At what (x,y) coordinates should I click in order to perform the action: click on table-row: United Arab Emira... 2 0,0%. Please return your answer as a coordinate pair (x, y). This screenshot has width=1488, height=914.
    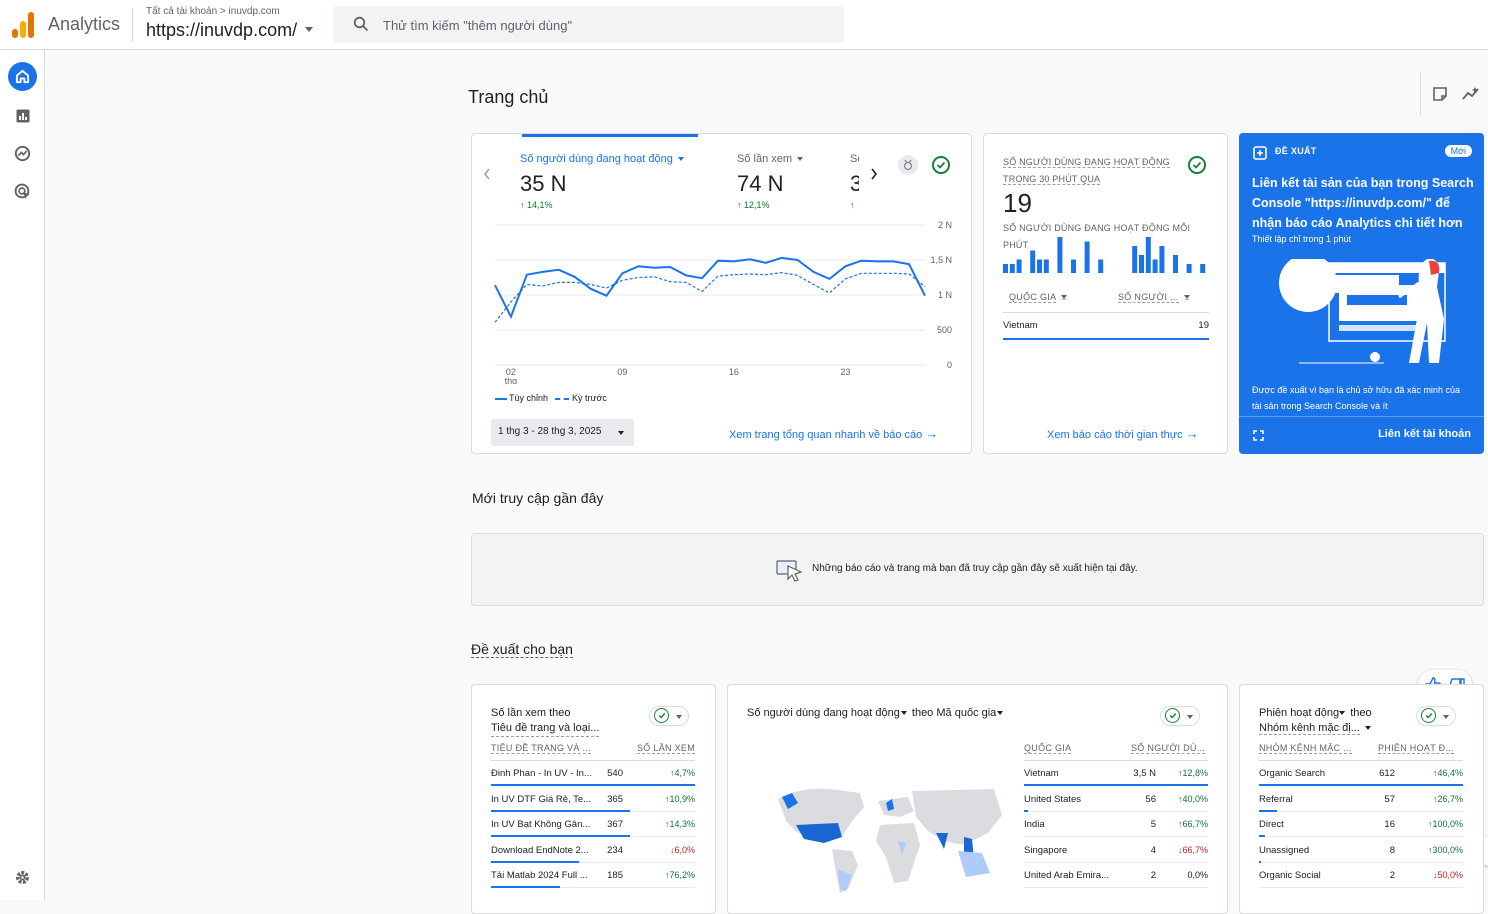
    Looking at the image, I should click on (1116, 875).